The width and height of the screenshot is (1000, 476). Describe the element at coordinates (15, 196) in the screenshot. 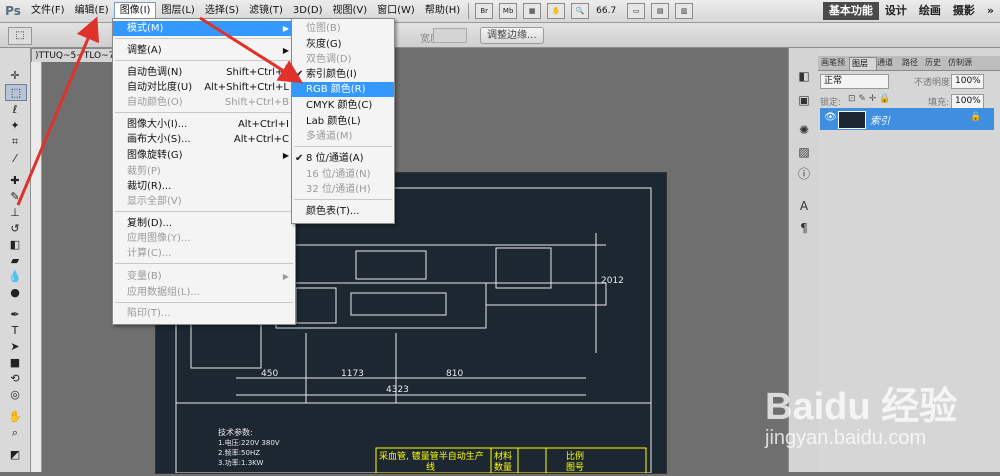

I see `brush-tool-icon: ✎` at that location.